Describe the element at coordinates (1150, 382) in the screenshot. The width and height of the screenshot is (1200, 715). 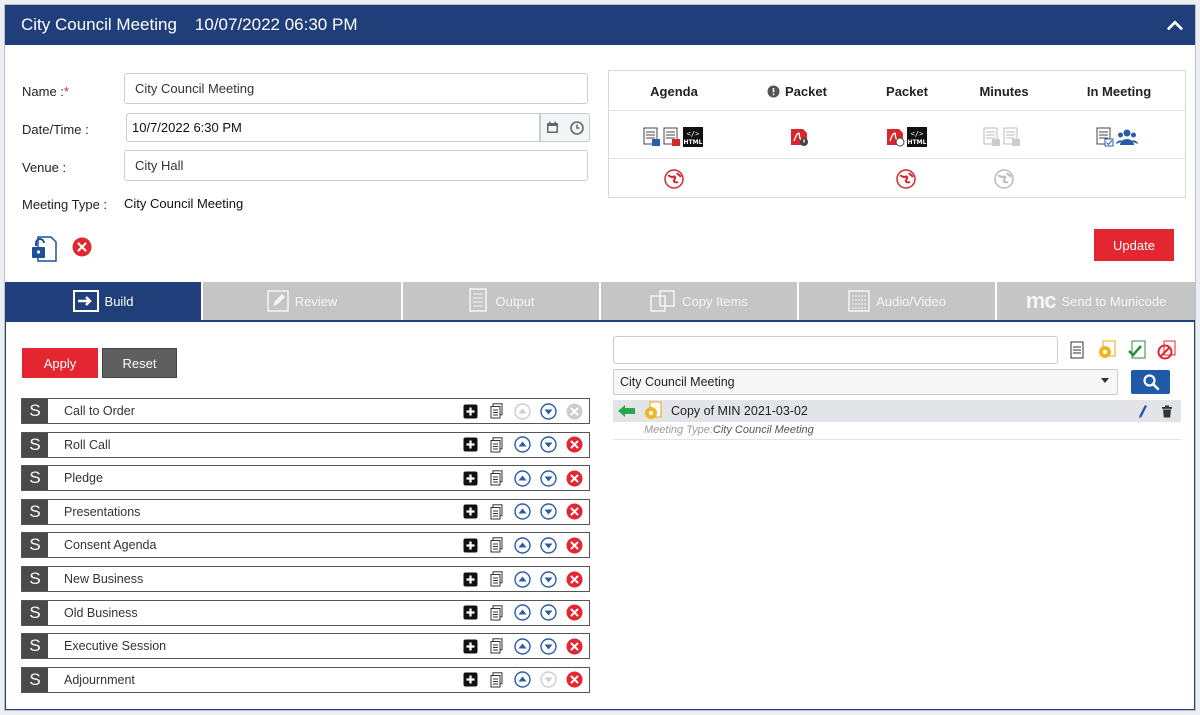
I see `search-button` at that location.